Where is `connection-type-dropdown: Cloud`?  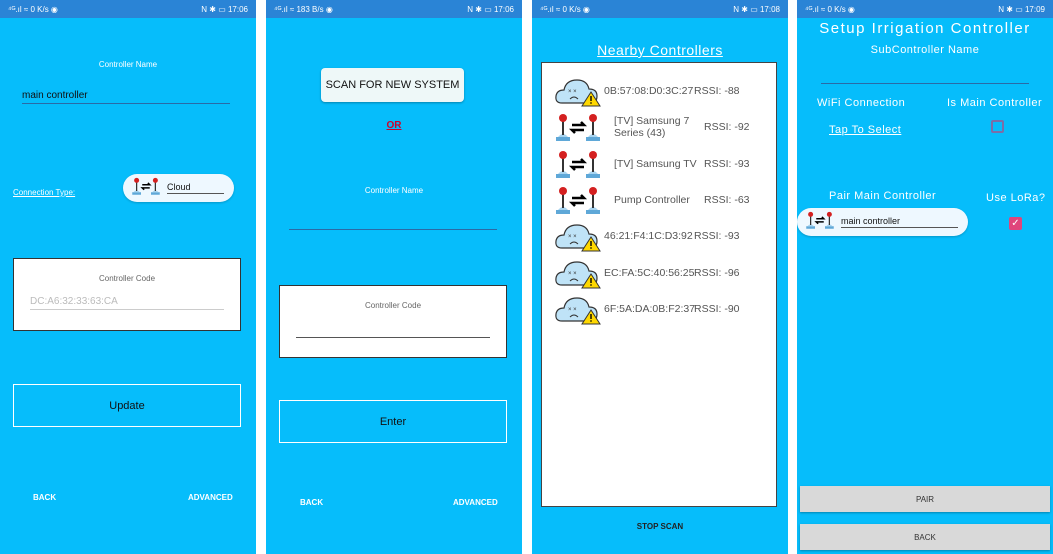
connection-type-dropdown: Cloud is located at coordinates (178, 188).